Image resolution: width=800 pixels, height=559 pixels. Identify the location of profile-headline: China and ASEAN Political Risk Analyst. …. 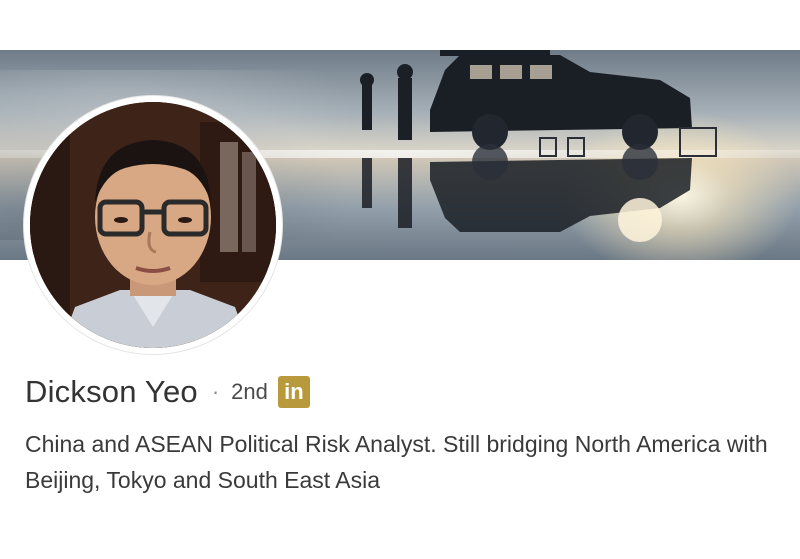
(396, 462).